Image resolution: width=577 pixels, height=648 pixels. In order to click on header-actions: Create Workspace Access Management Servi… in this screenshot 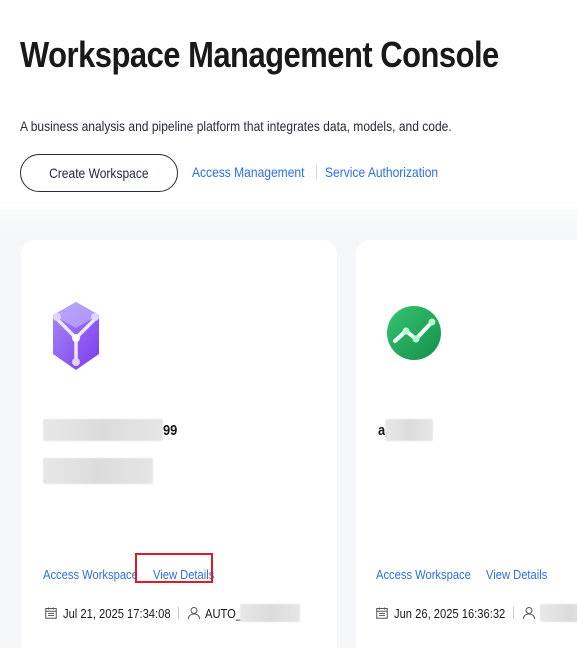, I will do `click(238, 173)`.